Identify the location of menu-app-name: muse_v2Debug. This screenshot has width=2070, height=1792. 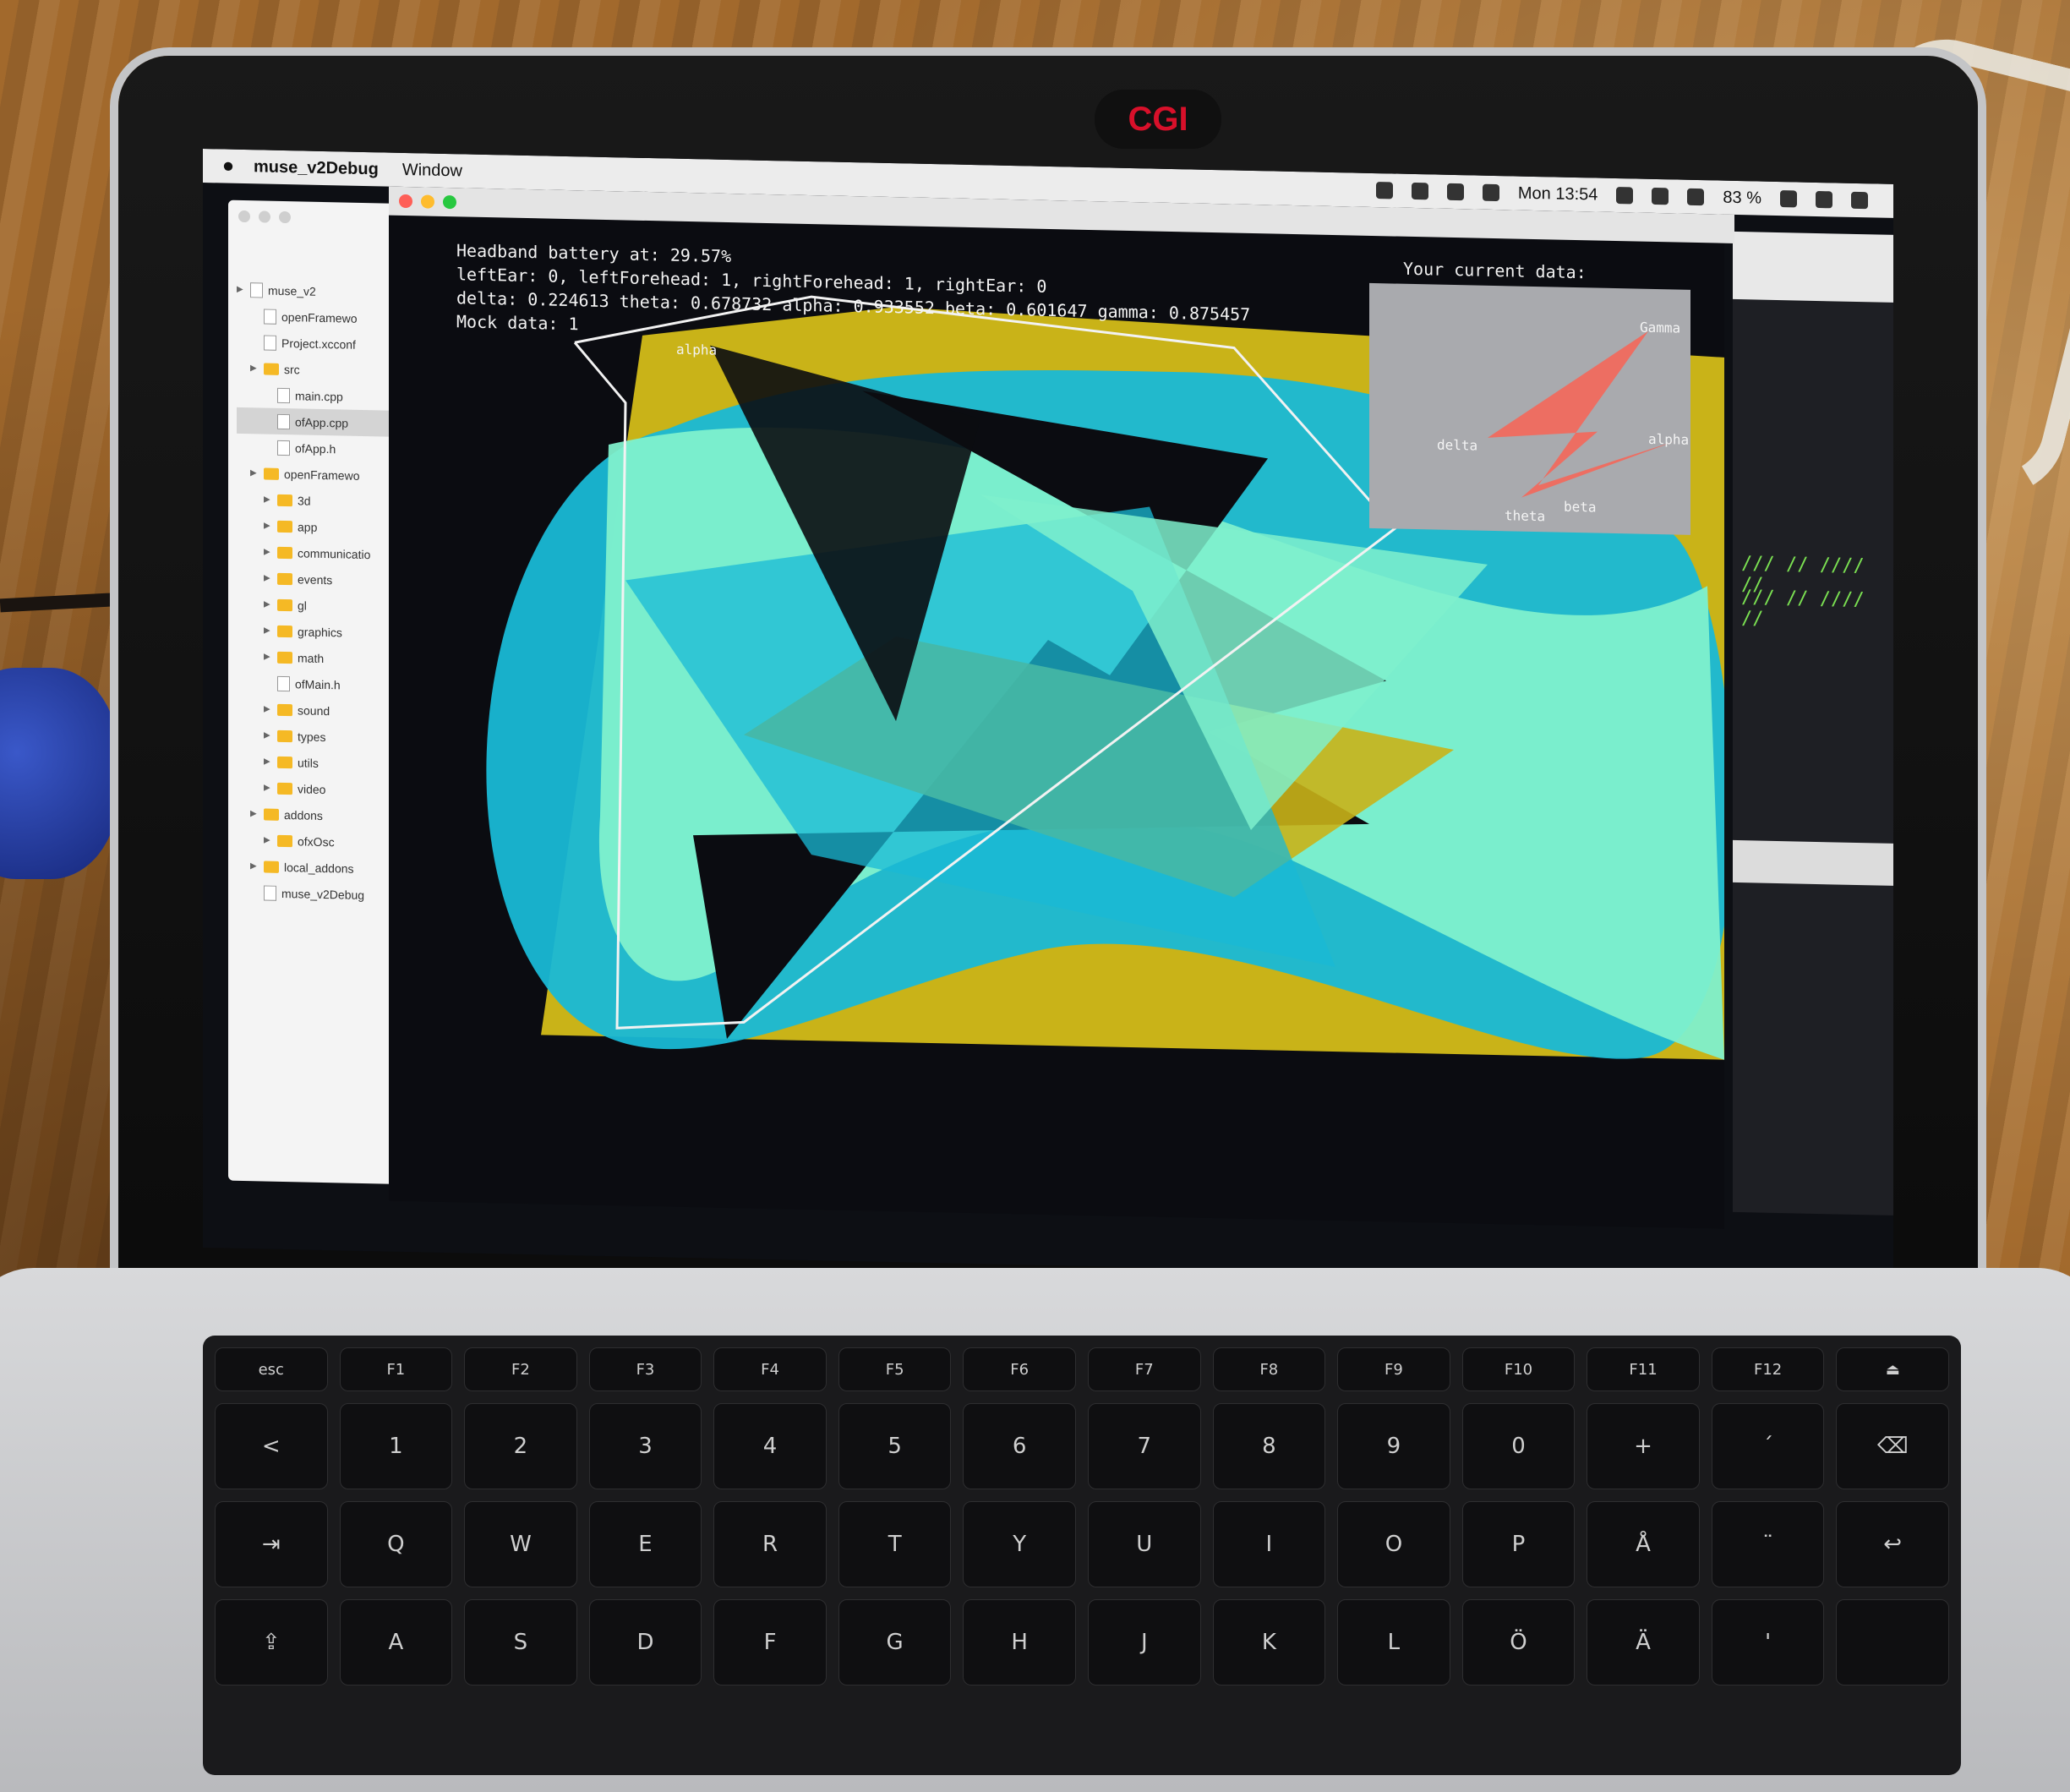
(316, 168).